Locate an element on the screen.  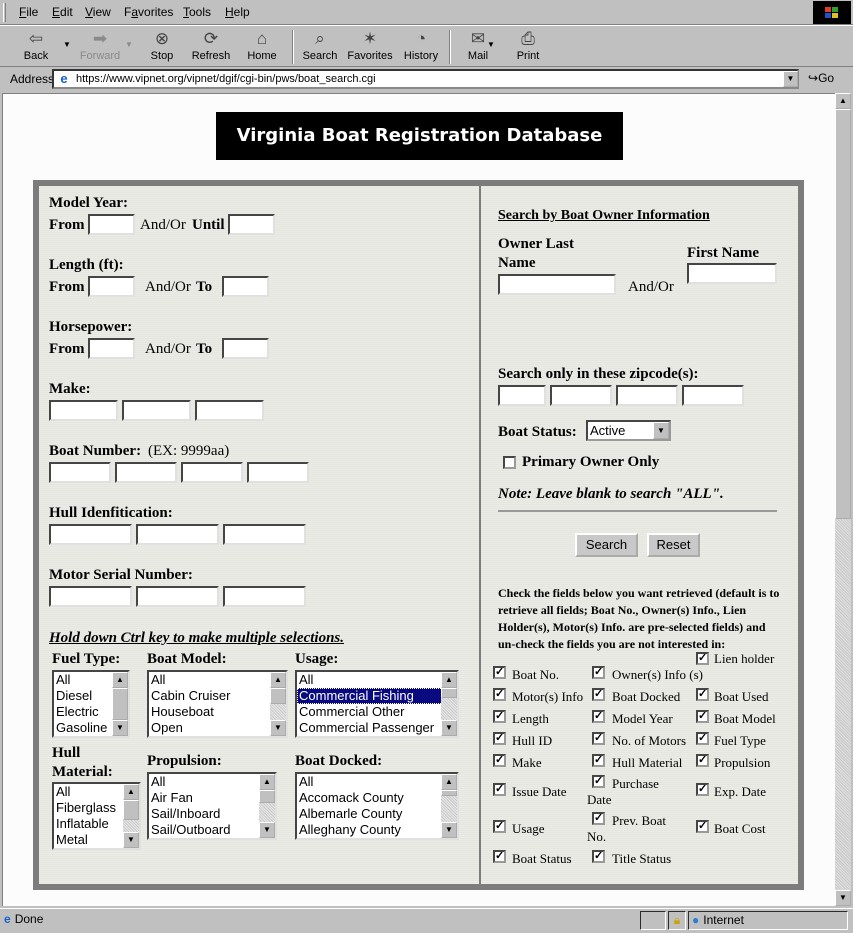
list-option: Alleghany County is located at coordinates (377, 830).